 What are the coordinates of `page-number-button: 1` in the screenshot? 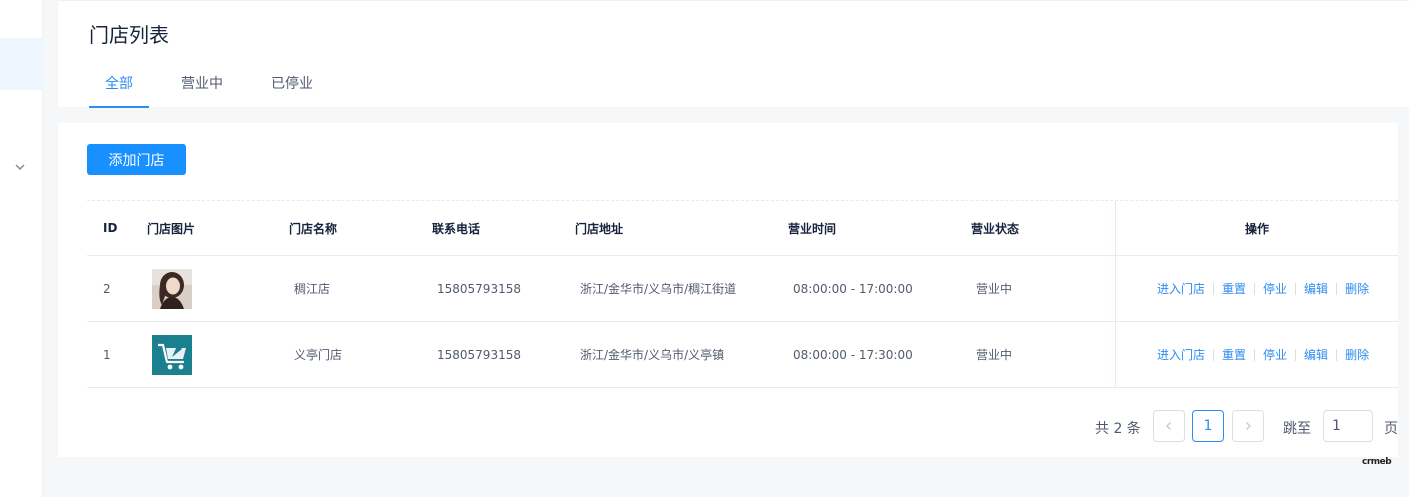 It's located at (1208, 426).